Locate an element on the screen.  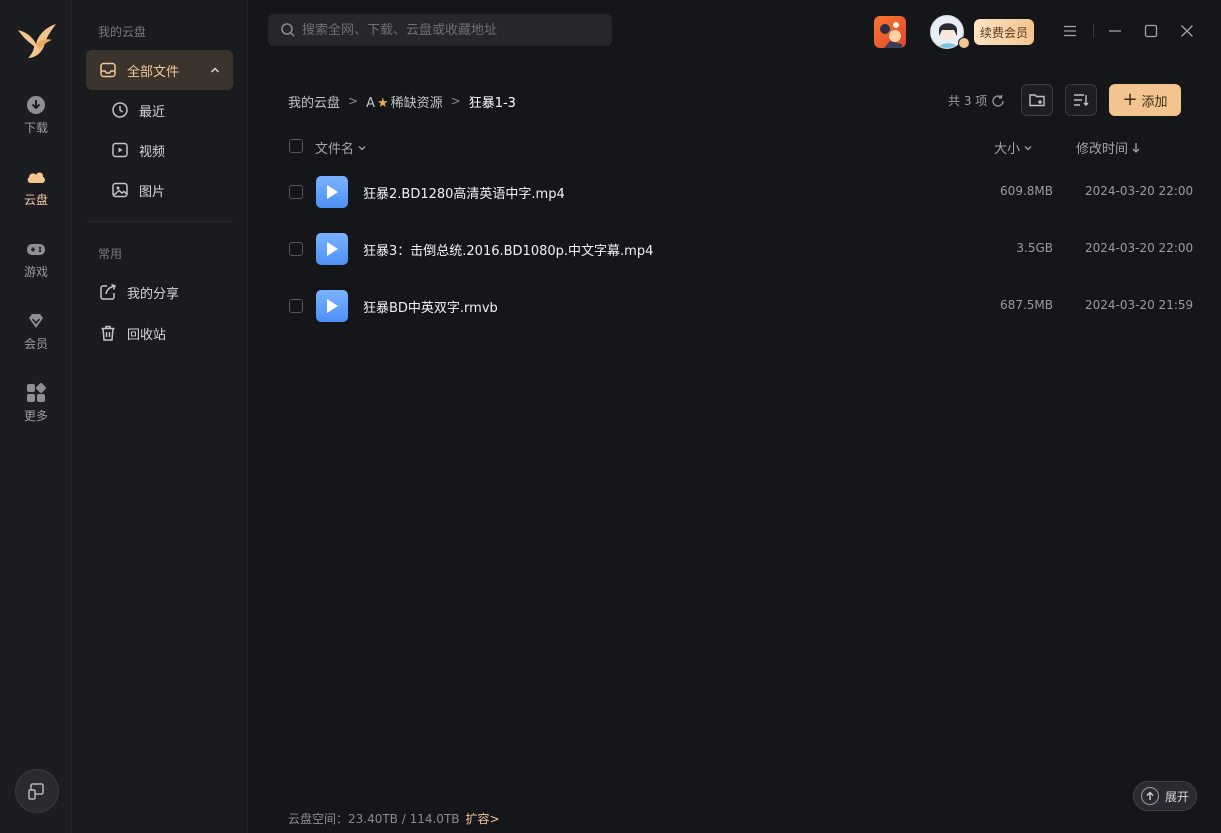
rail-item-vip: 会员 is located at coordinates (36, 338).